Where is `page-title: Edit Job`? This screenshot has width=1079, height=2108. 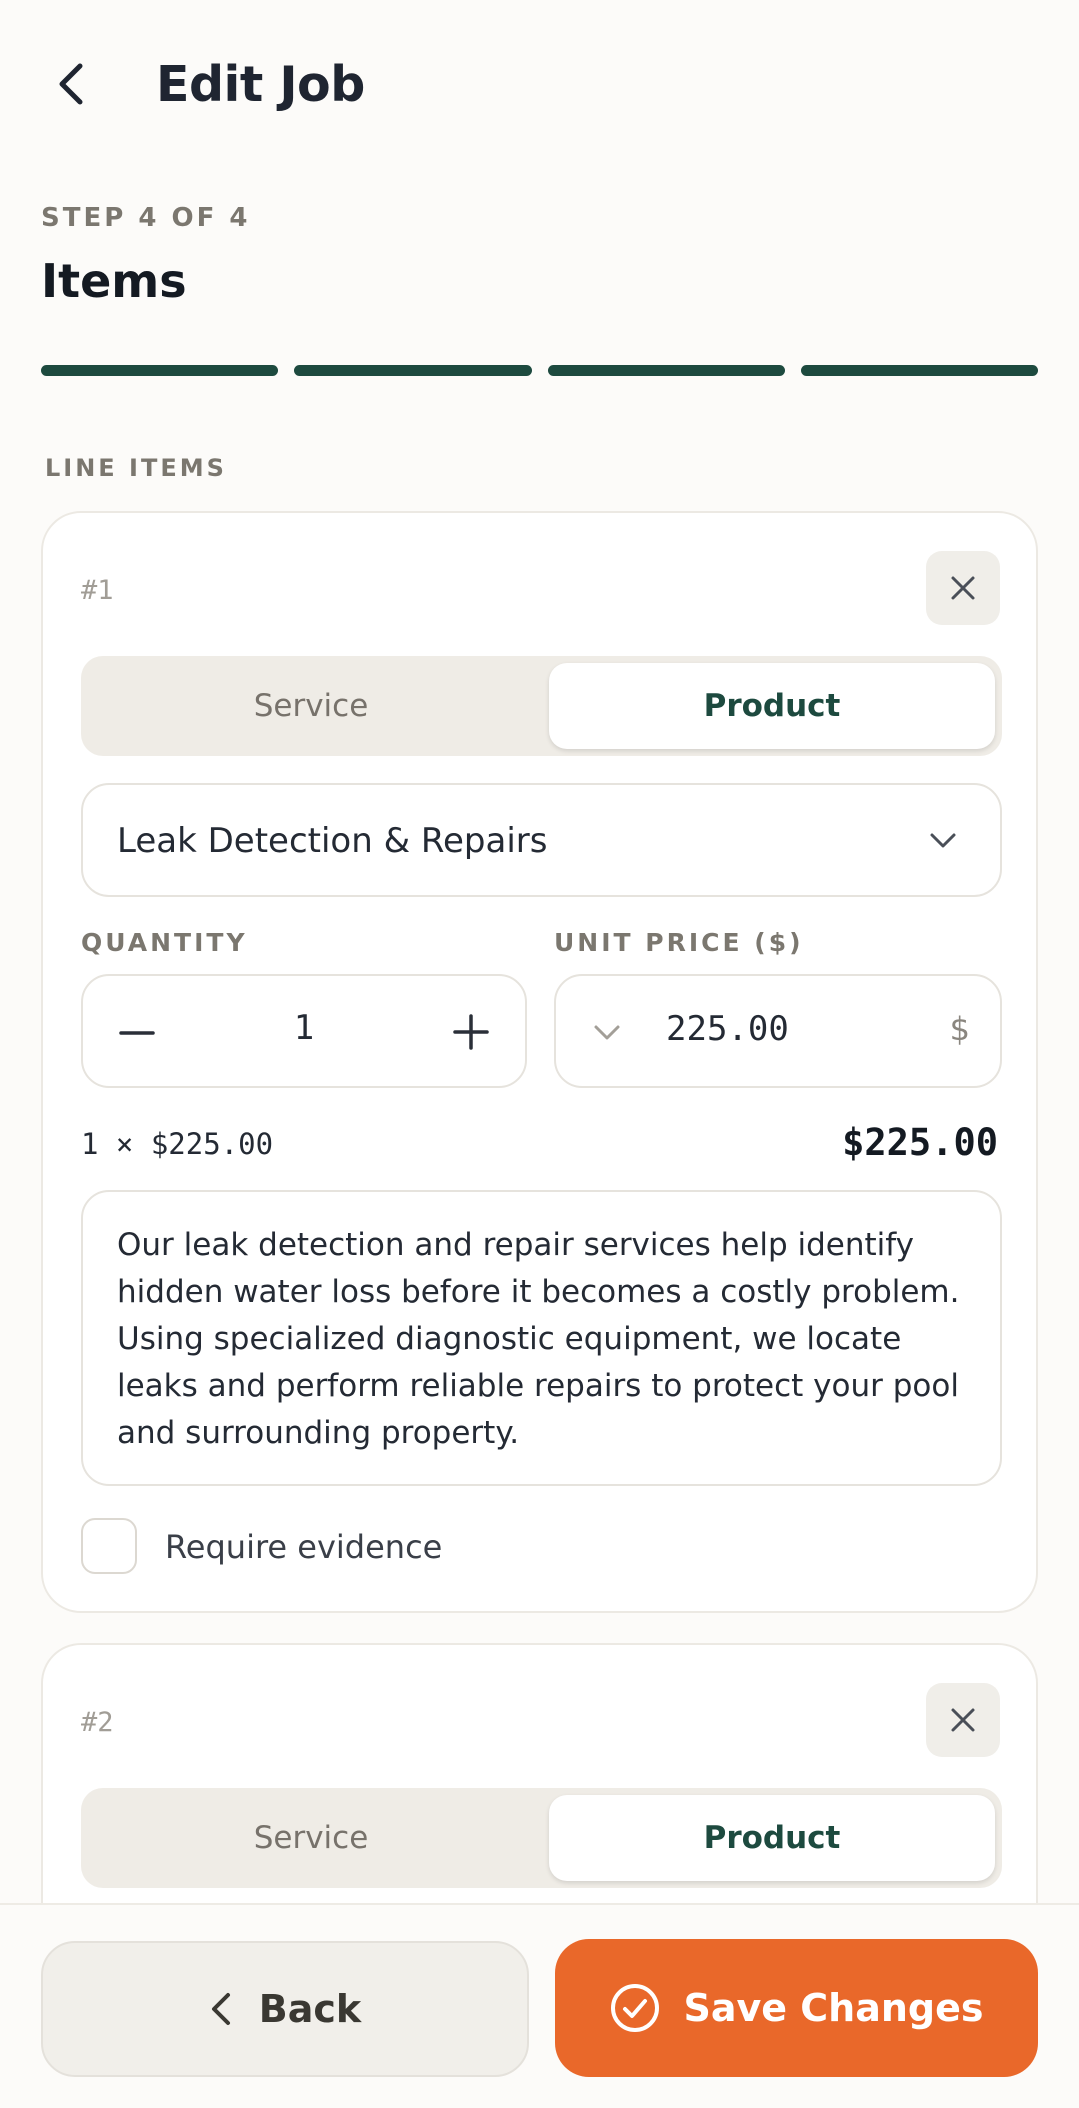 page-title: Edit Job is located at coordinates (260, 84).